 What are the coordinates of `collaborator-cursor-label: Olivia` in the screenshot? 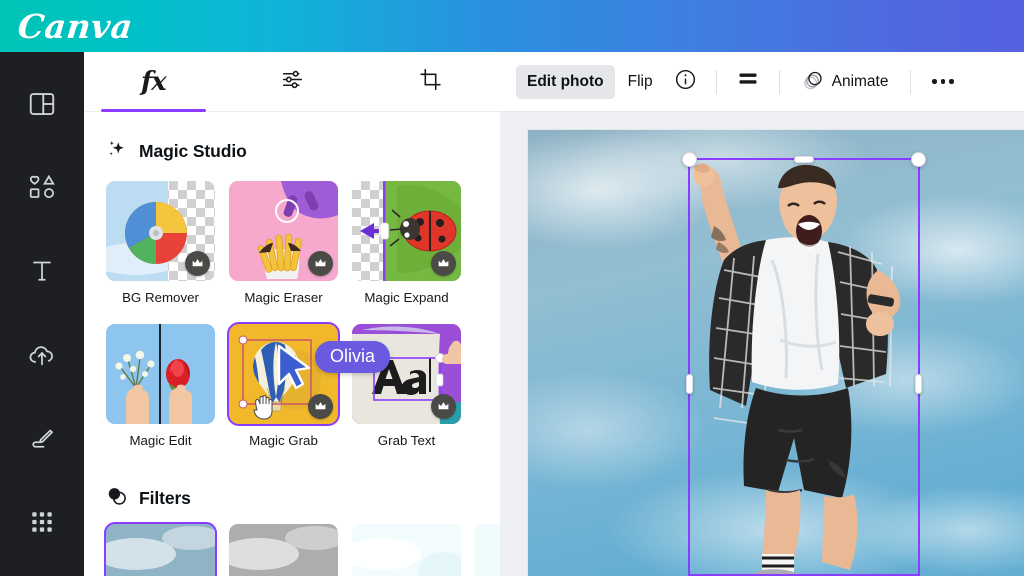 It's located at (353, 357).